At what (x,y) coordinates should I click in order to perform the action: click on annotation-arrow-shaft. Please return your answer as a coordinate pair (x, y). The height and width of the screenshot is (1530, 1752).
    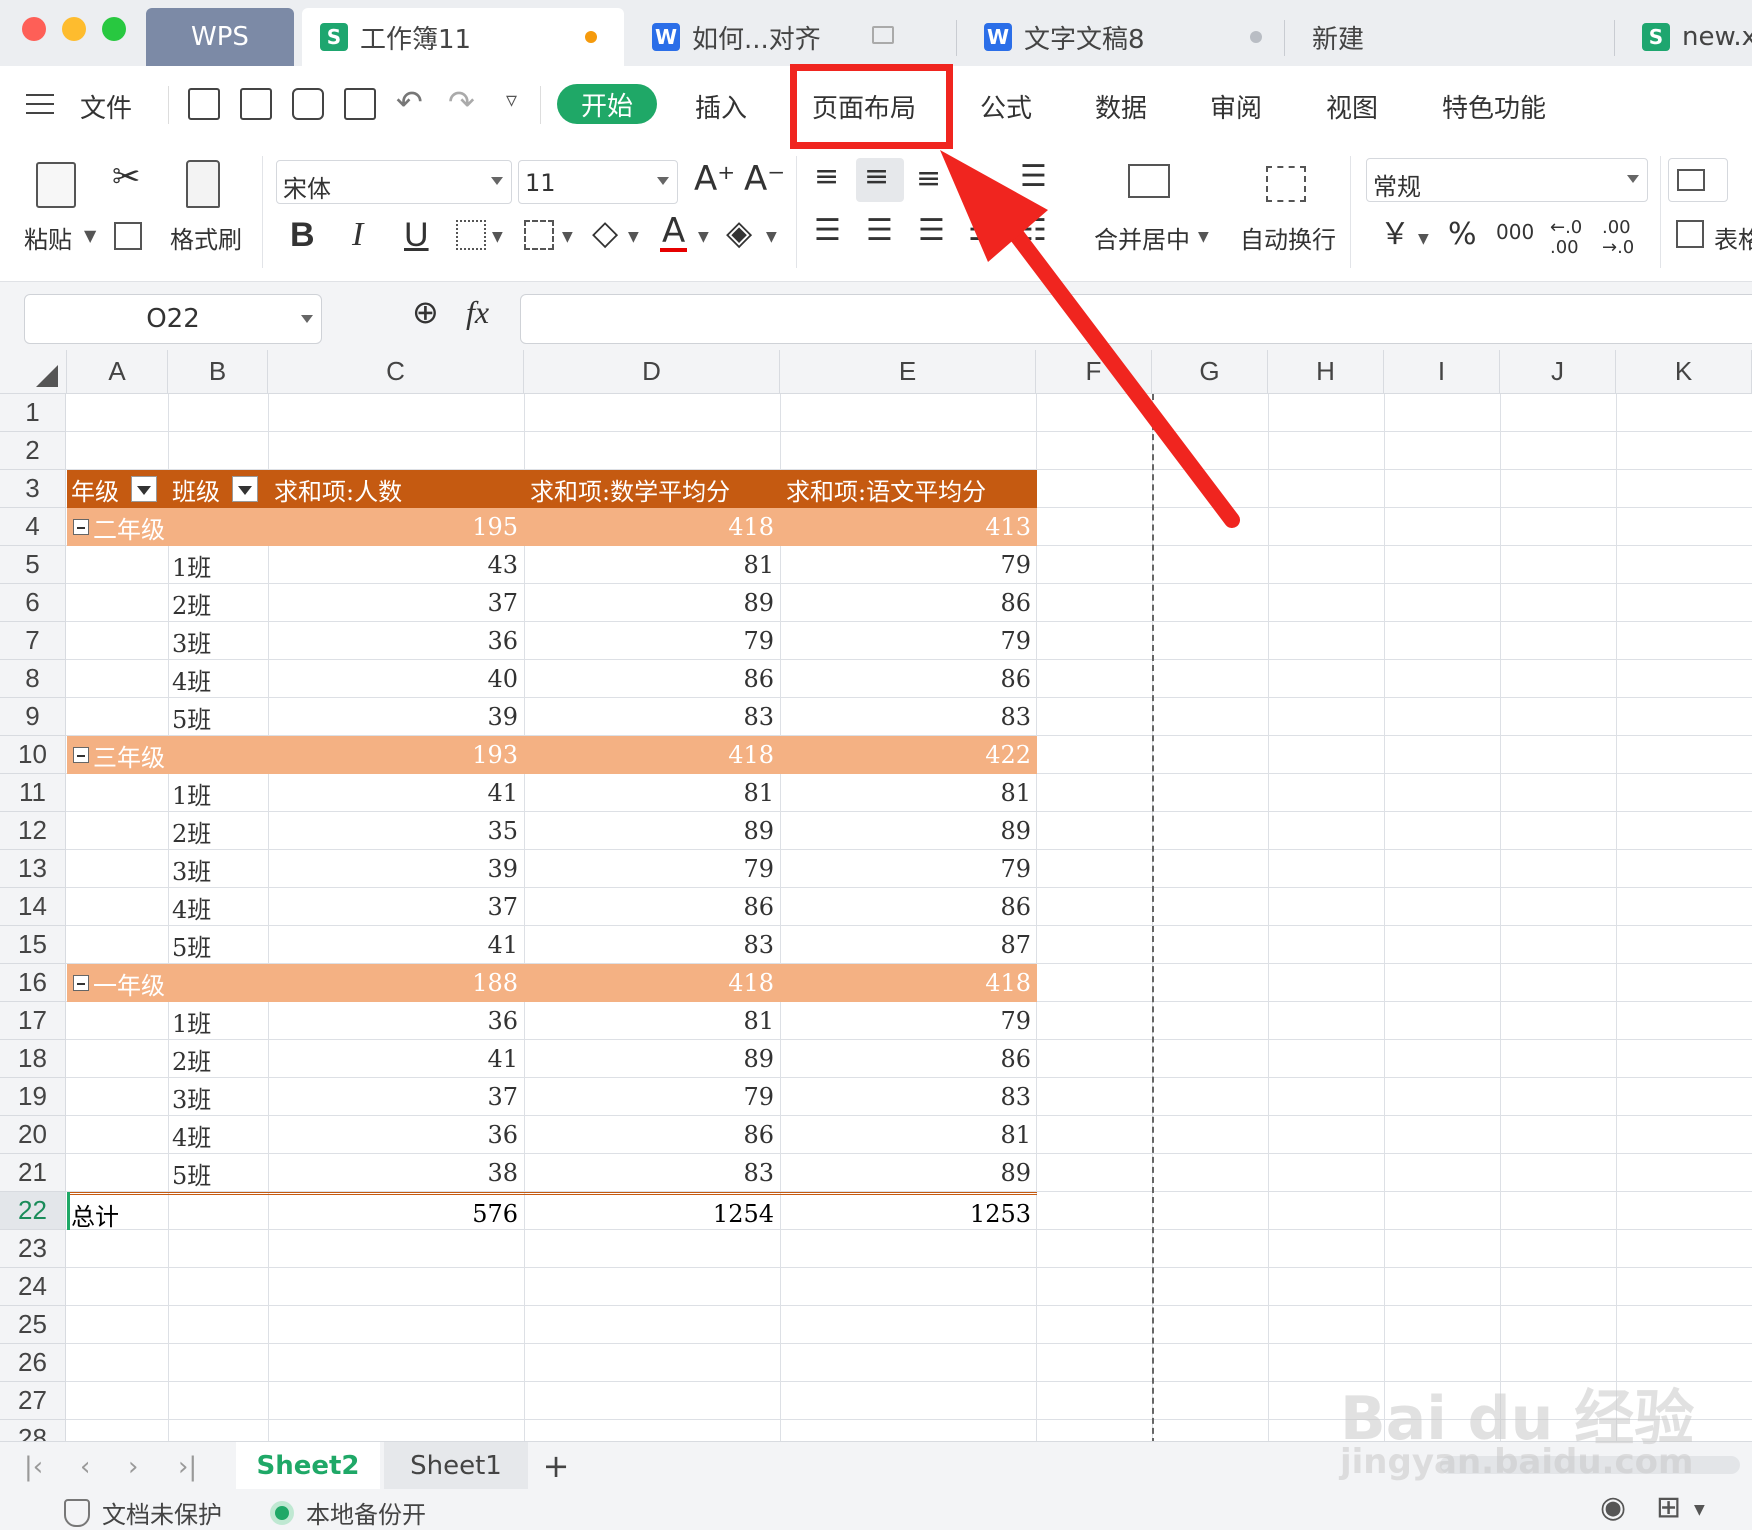
    Looking at the image, I should click on (1111, 360).